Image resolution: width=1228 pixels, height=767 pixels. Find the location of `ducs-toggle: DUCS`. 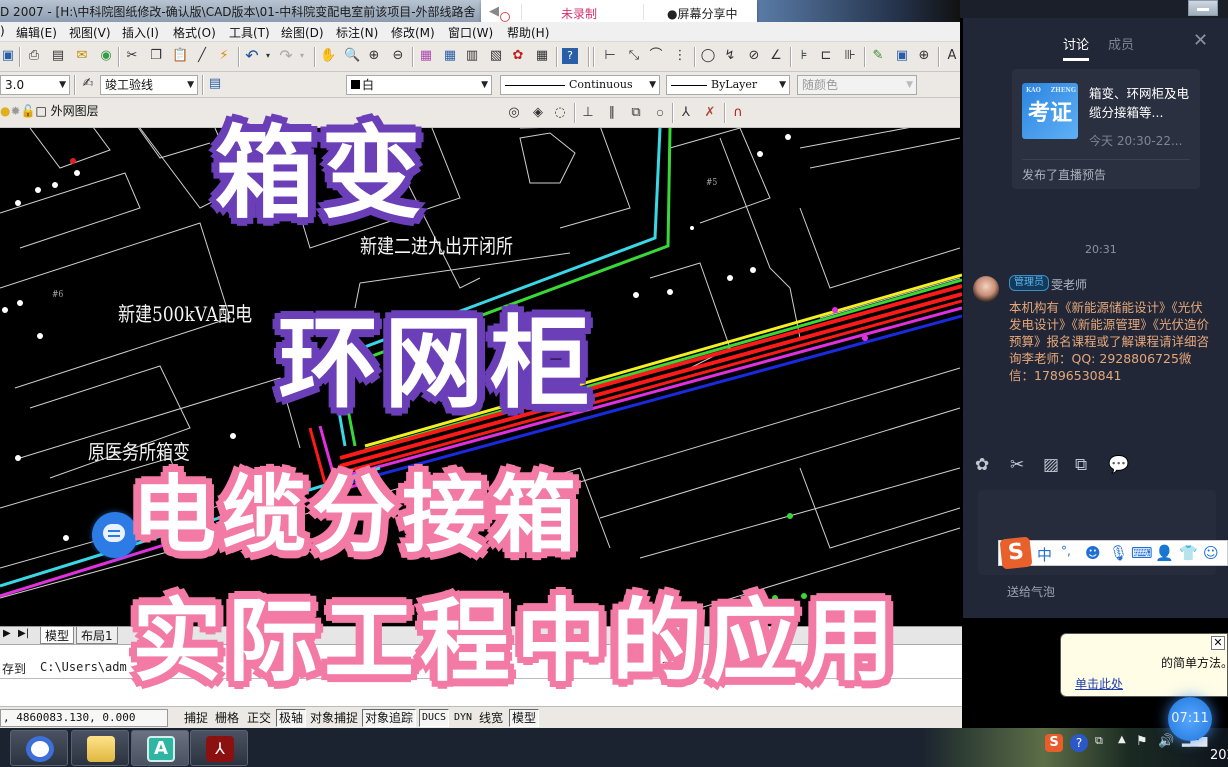

ducs-toggle: DUCS is located at coordinates (434, 718).